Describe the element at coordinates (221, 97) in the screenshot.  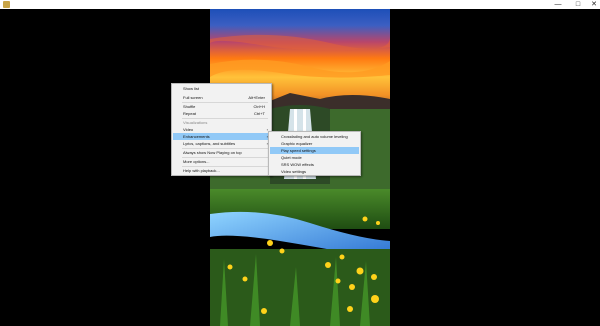
I see `menu-item-full-screen: Full screen Alt+Enter` at that location.